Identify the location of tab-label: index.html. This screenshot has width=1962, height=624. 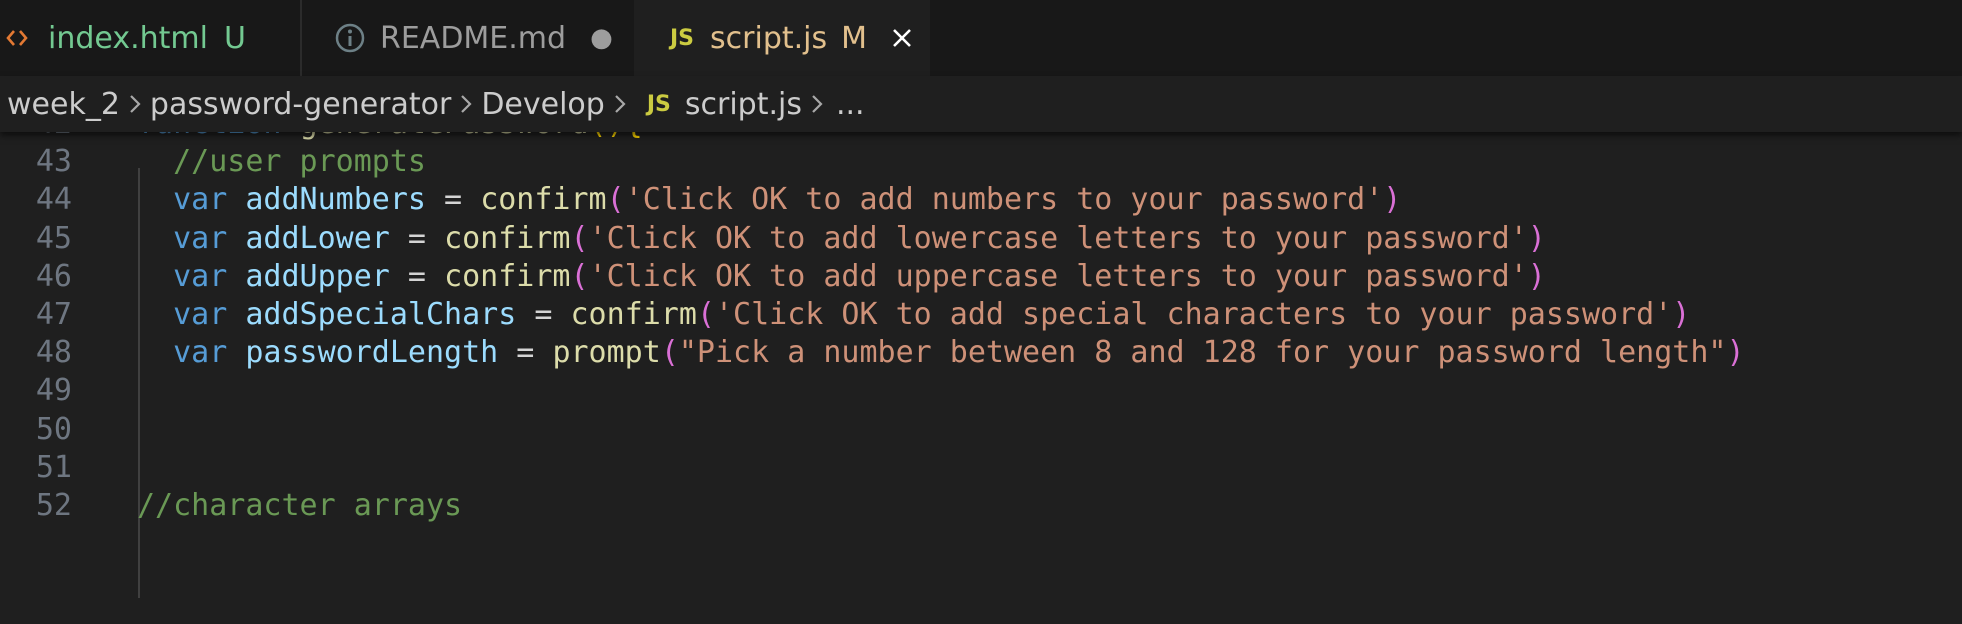
(128, 38).